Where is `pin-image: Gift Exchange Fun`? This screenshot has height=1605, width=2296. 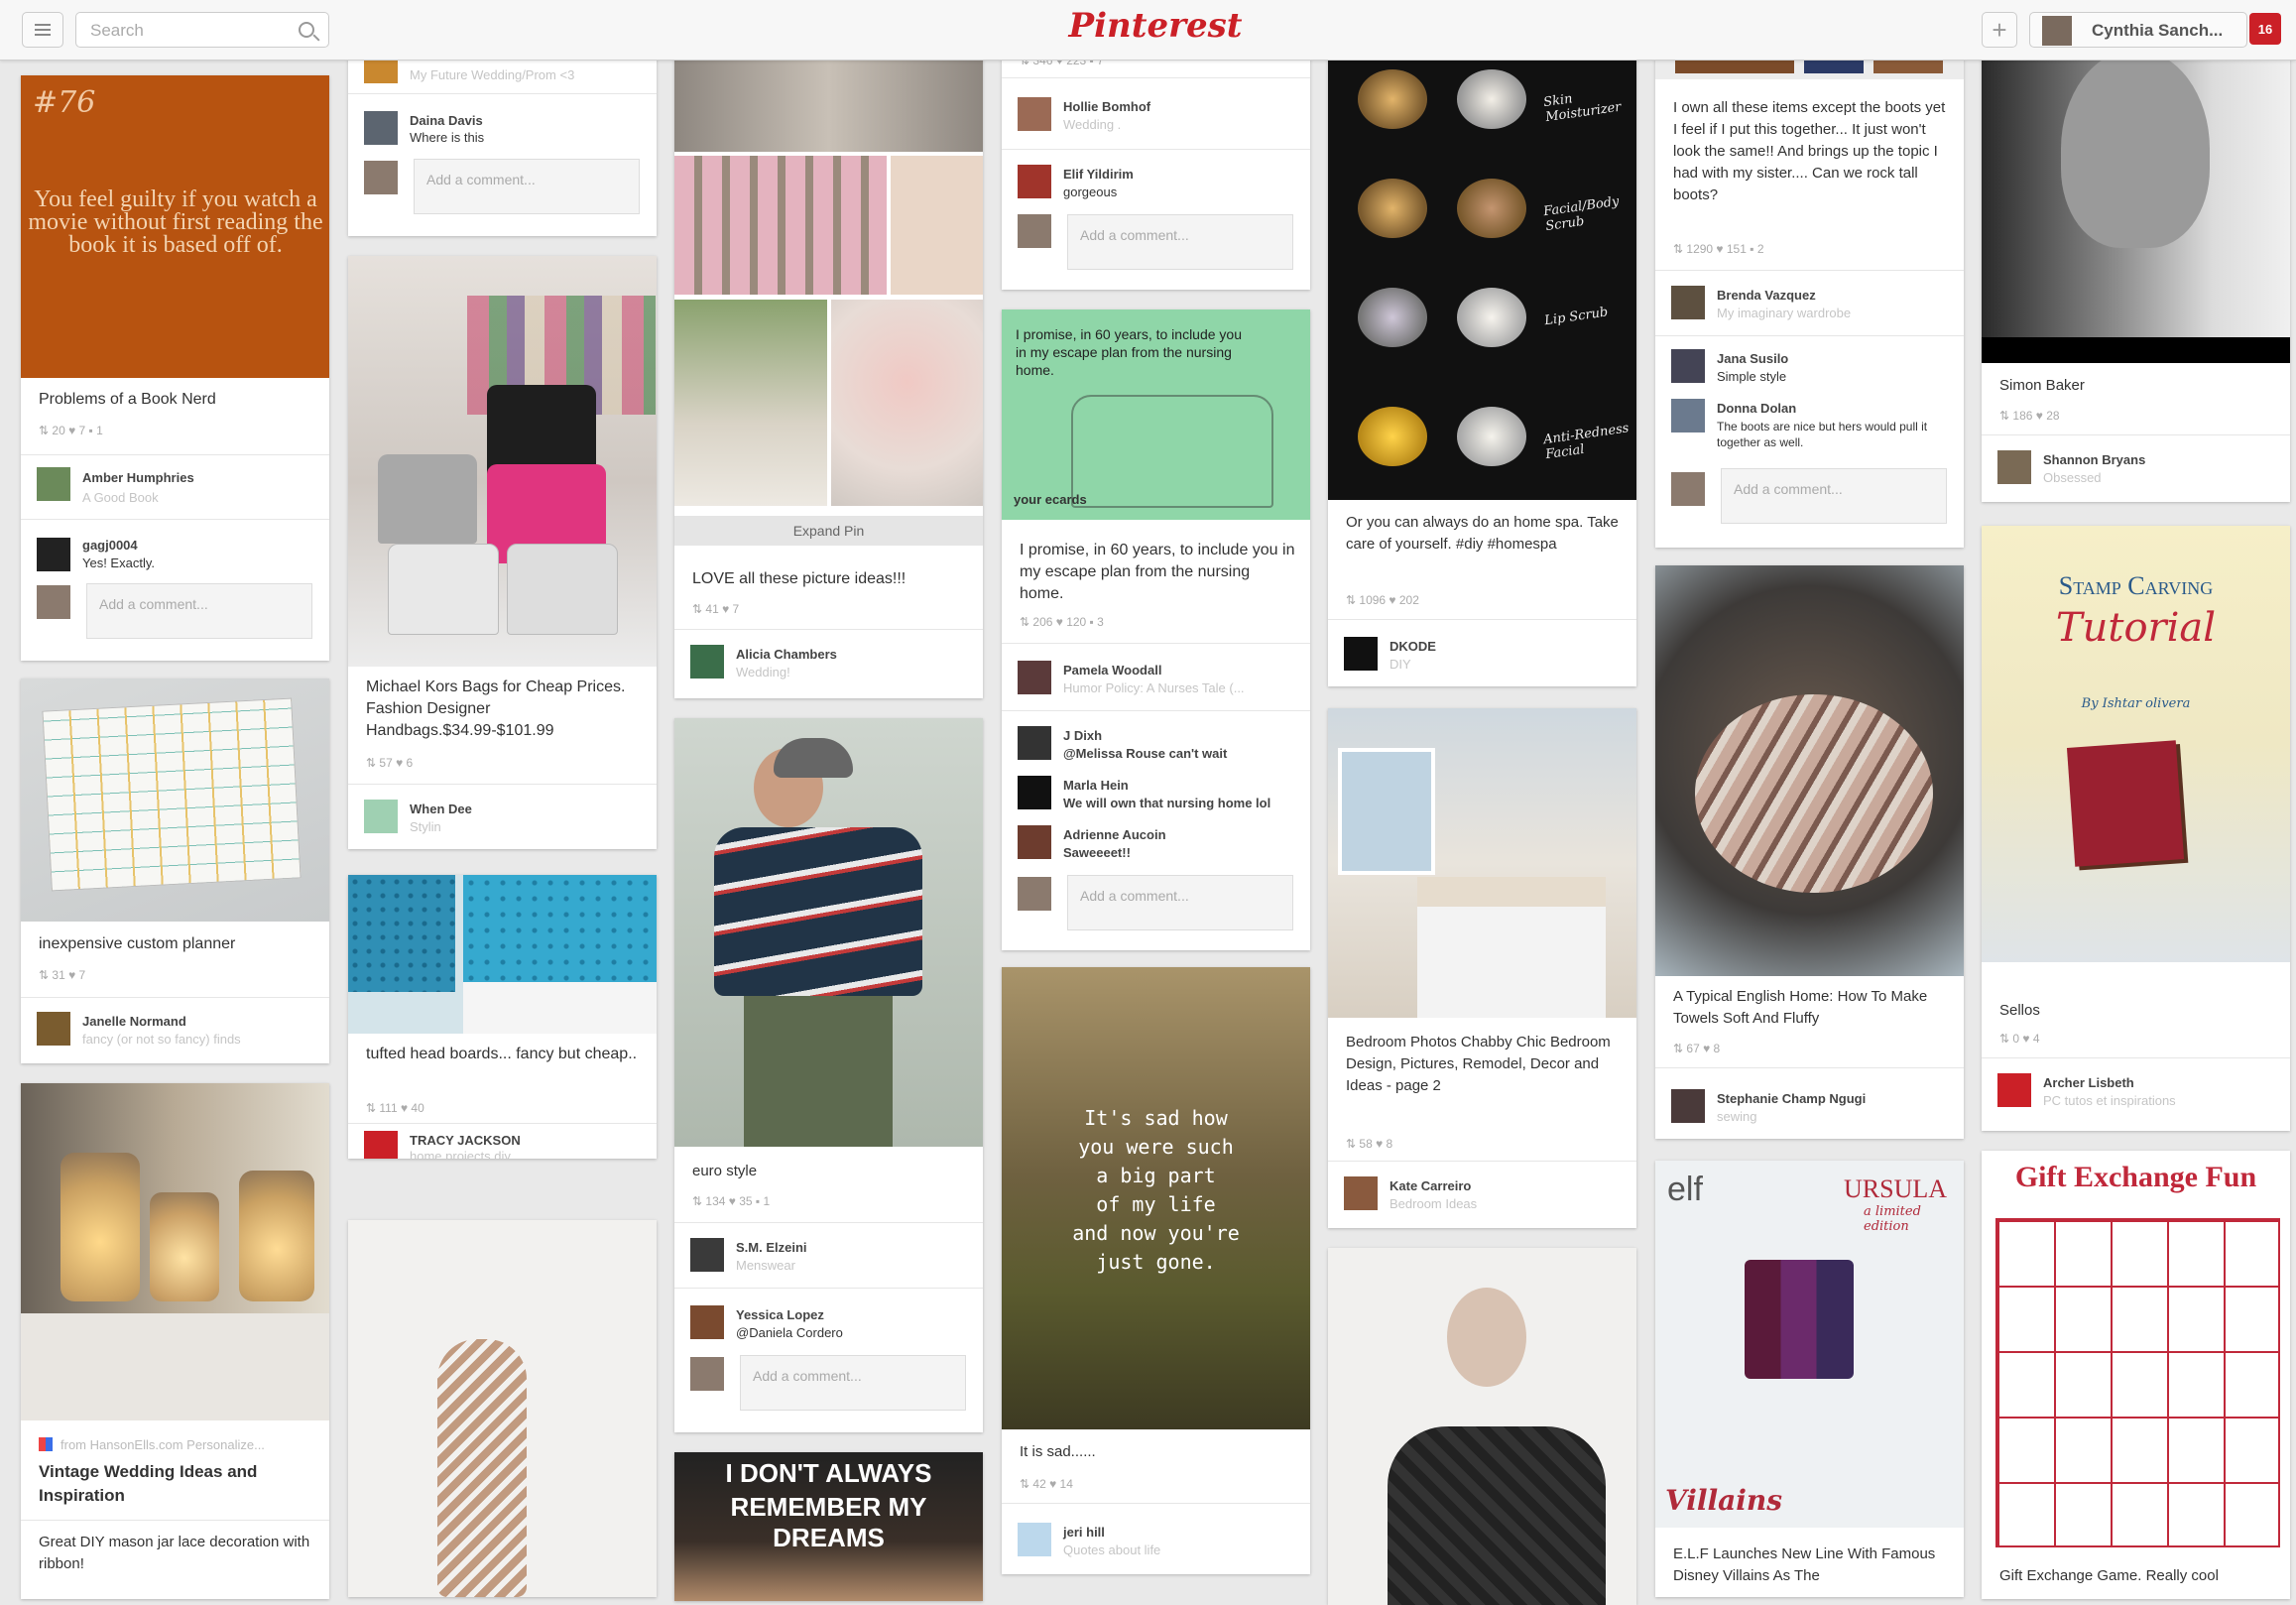 pin-image: Gift Exchange Fun is located at coordinates (2136, 1354).